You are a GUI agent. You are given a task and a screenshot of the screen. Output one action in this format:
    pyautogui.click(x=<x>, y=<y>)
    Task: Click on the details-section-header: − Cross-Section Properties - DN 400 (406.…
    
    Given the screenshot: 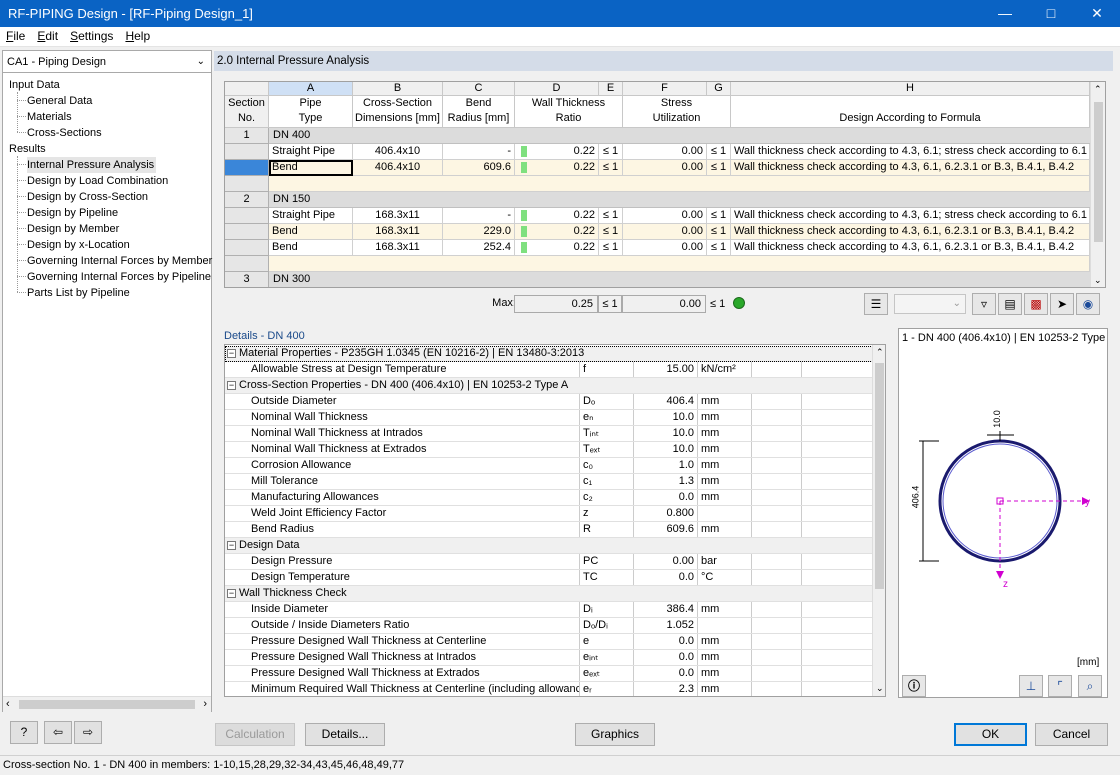 What is the action you would take?
    pyautogui.click(x=549, y=386)
    